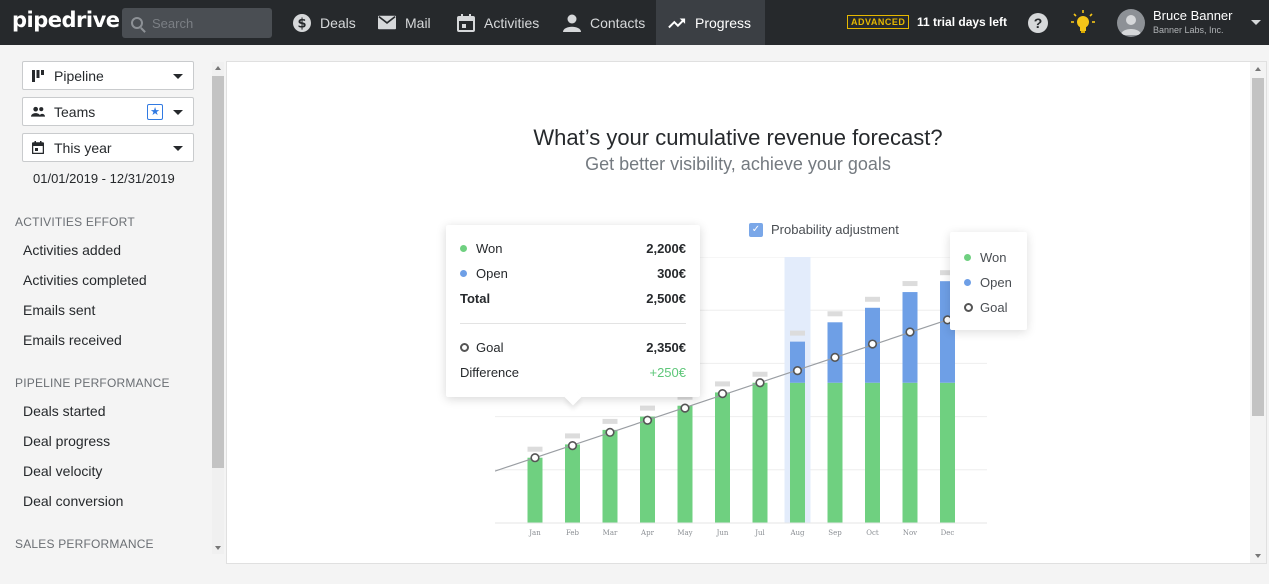 The image size is (1269, 584). What do you see at coordinates (197, 23) in the screenshot?
I see `search-input: Search` at bounding box center [197, 23].